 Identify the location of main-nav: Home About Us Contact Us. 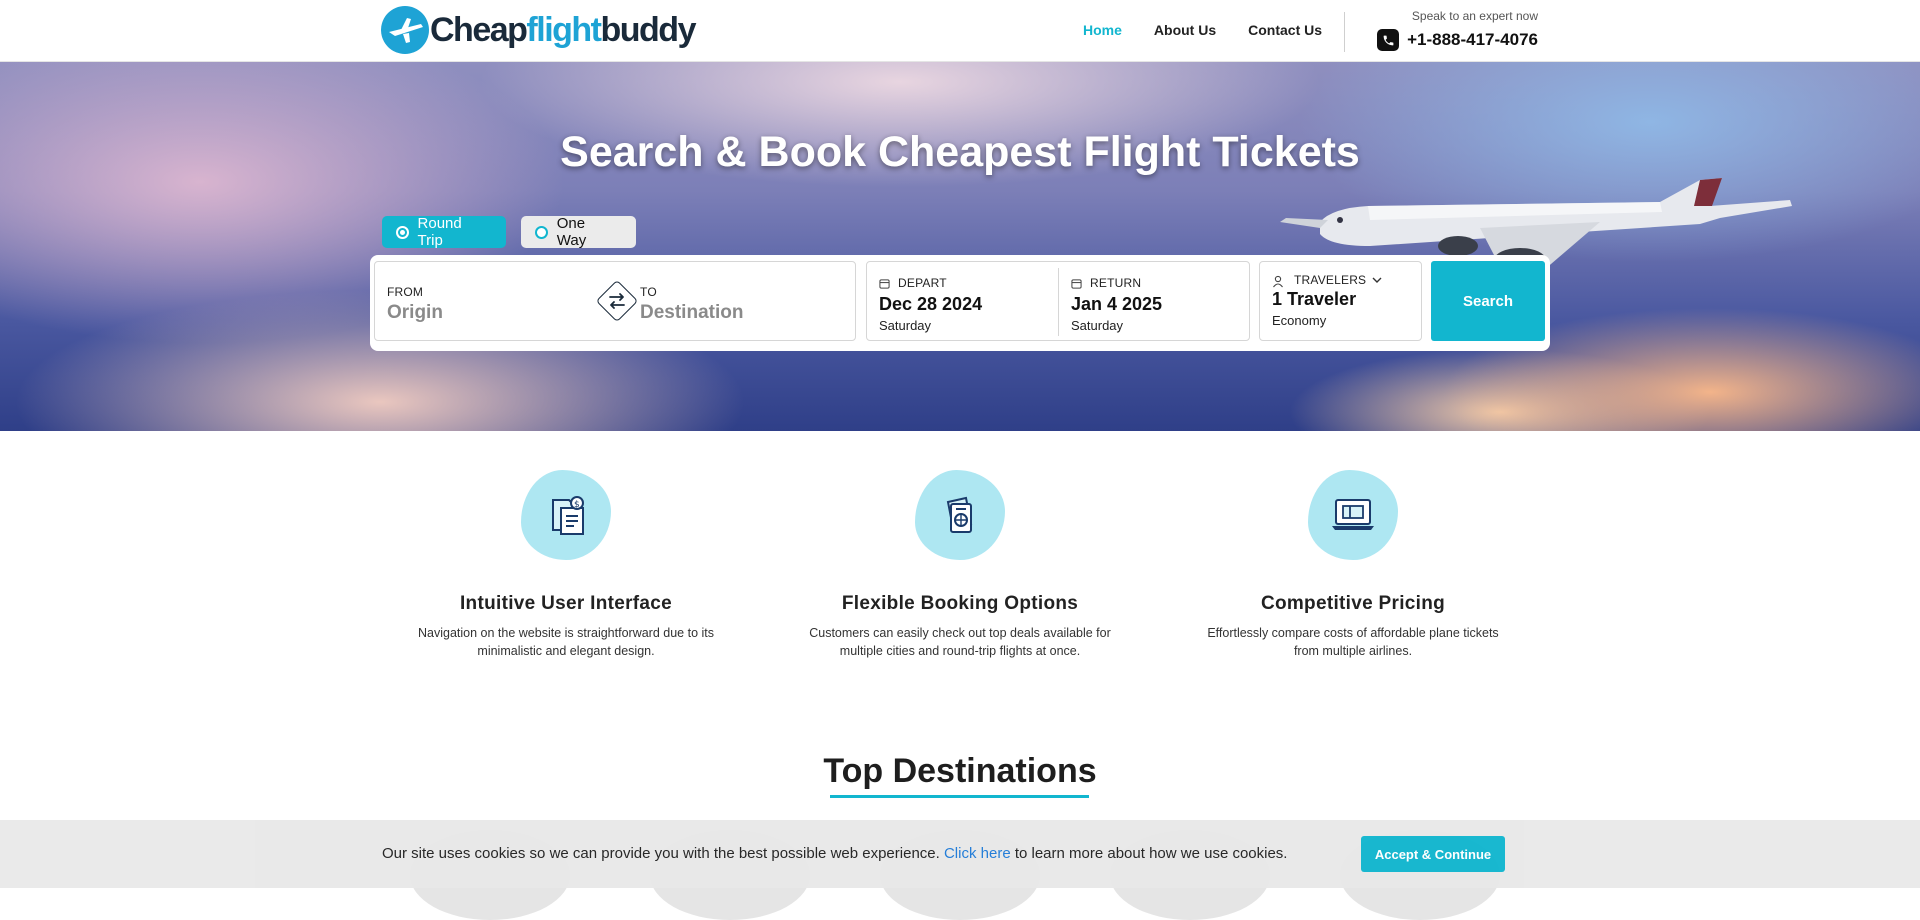
(1202, 30).